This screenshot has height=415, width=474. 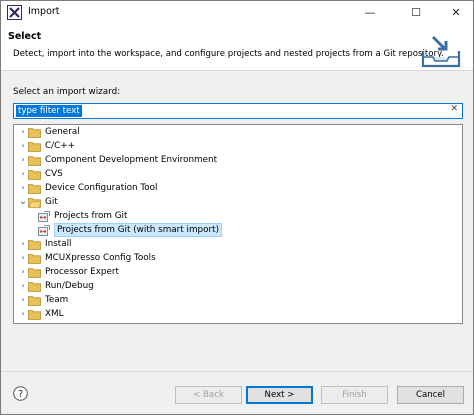 I want to click on tree-folder-item: › XML, so click(x=41, y=314).